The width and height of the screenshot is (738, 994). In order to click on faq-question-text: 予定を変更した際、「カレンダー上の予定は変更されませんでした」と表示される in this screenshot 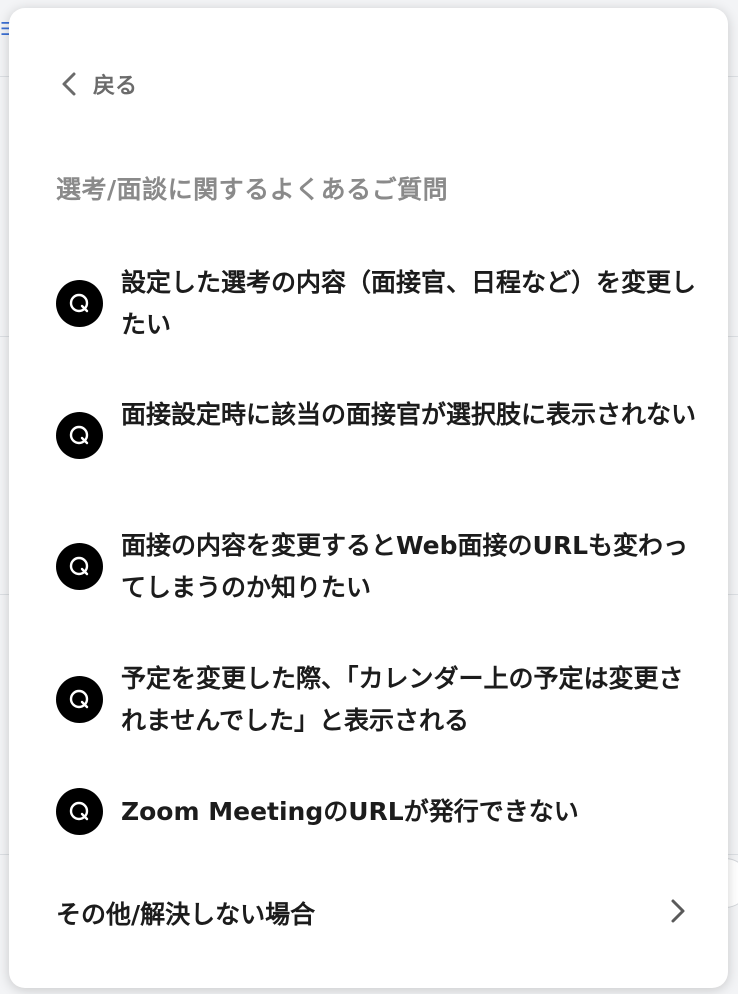, I will do `click(402, 699)`.